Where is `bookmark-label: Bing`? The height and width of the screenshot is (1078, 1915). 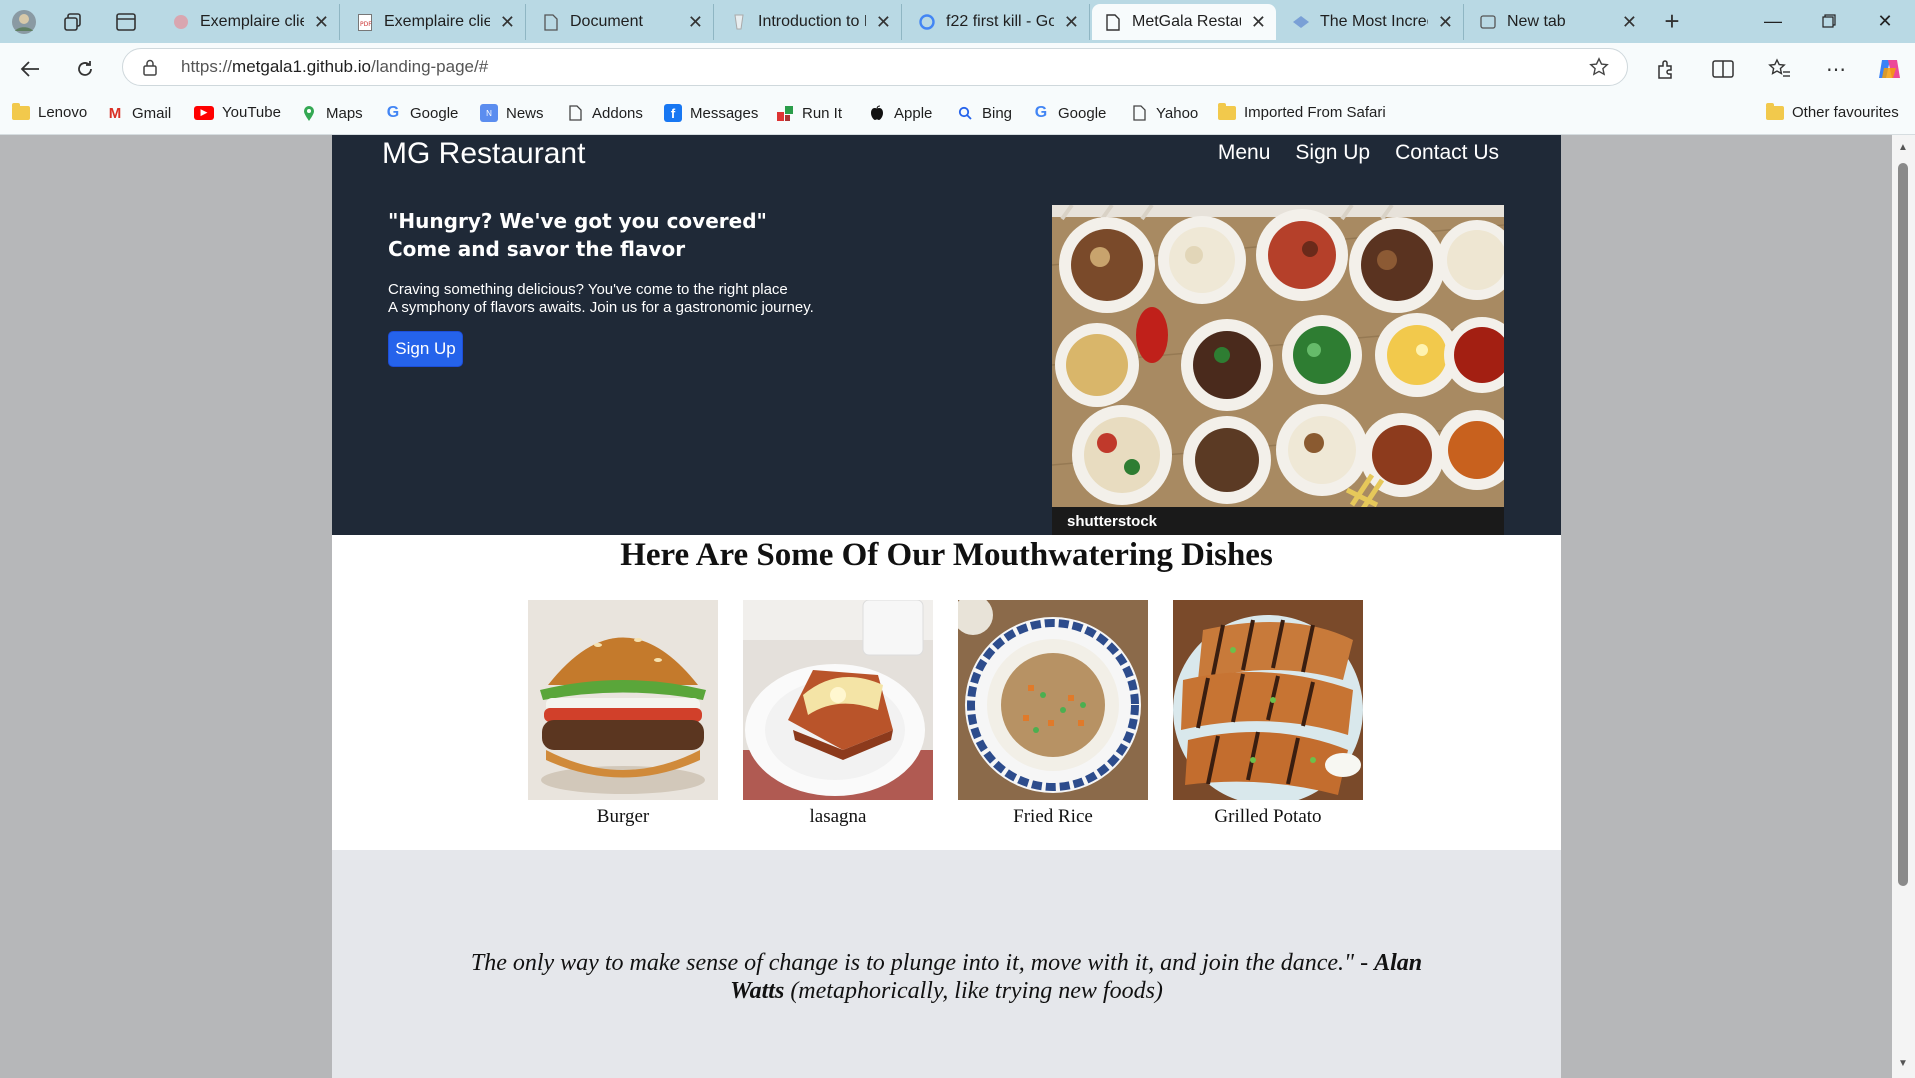 bookmark-label: Bing is located at coordinates (997, 113).